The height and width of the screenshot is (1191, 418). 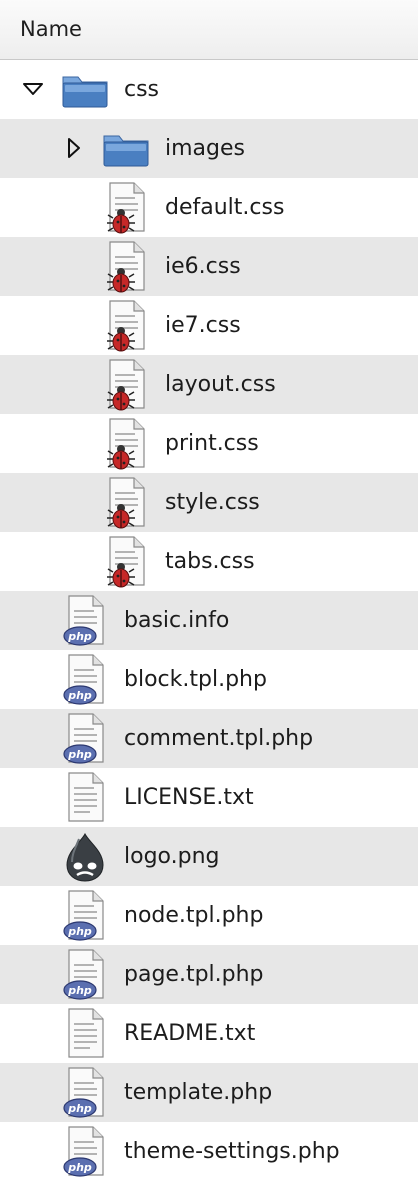 I want to click on file-row-ie7-css: ie7.css, so click(x=209, y=325).